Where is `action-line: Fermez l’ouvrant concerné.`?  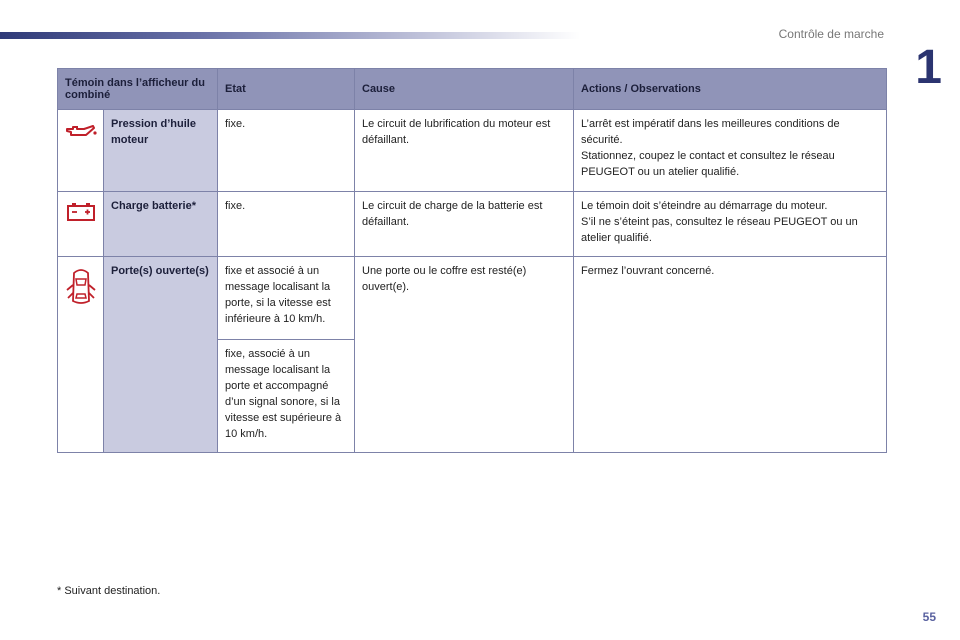
action-line: Fermez l’ouvrant concerné. is located at coordinates (648, 271).